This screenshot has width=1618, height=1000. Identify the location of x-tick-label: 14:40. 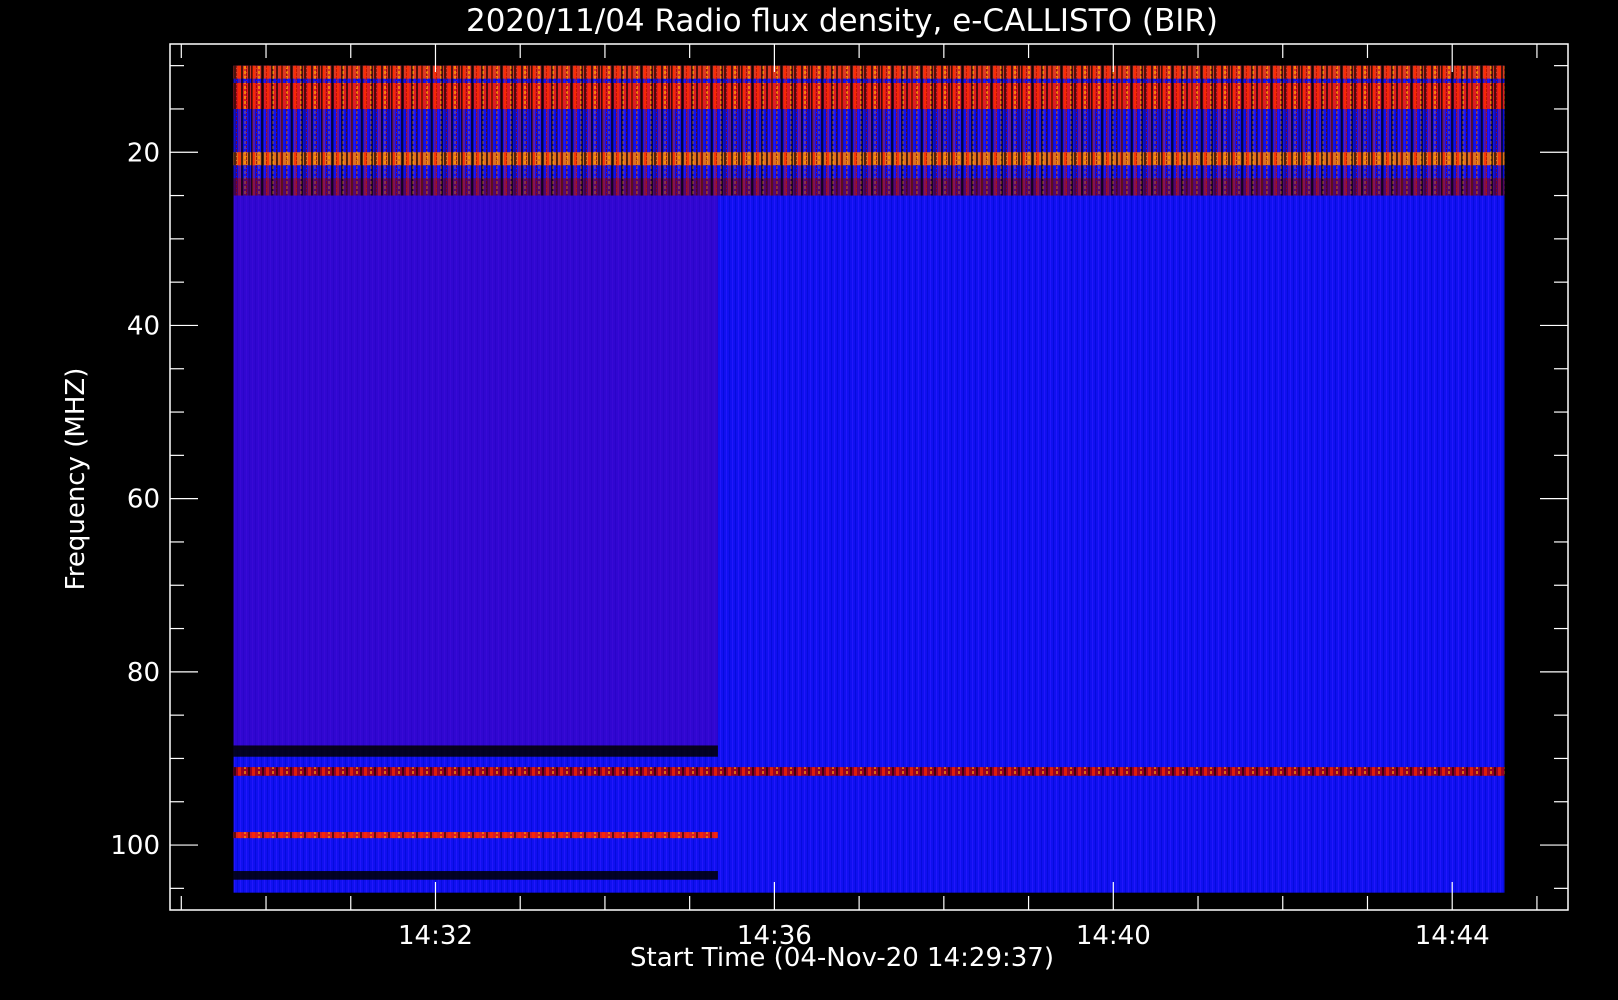
(1113, 936).